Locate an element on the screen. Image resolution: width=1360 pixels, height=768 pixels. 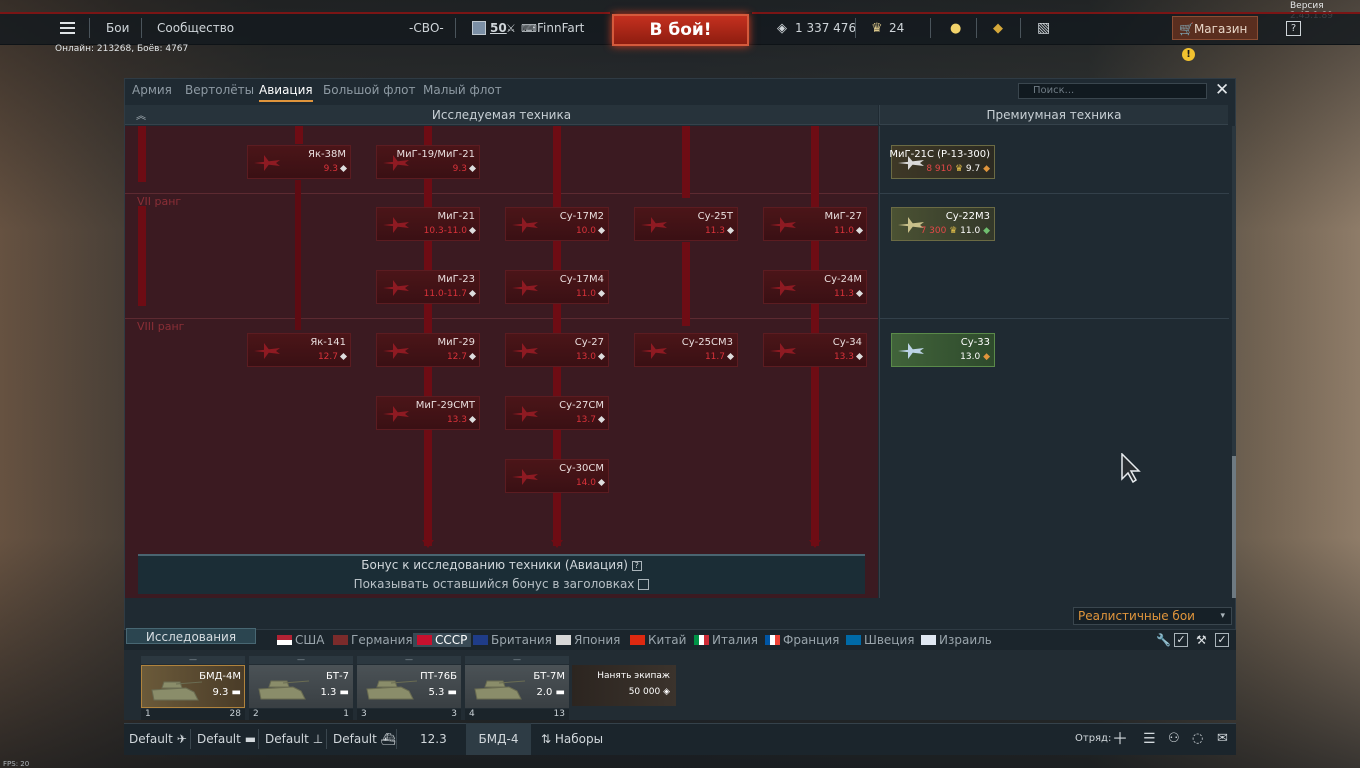
vehicle-card: Су-17М2 10.0 is located at coordinates (557, 224).